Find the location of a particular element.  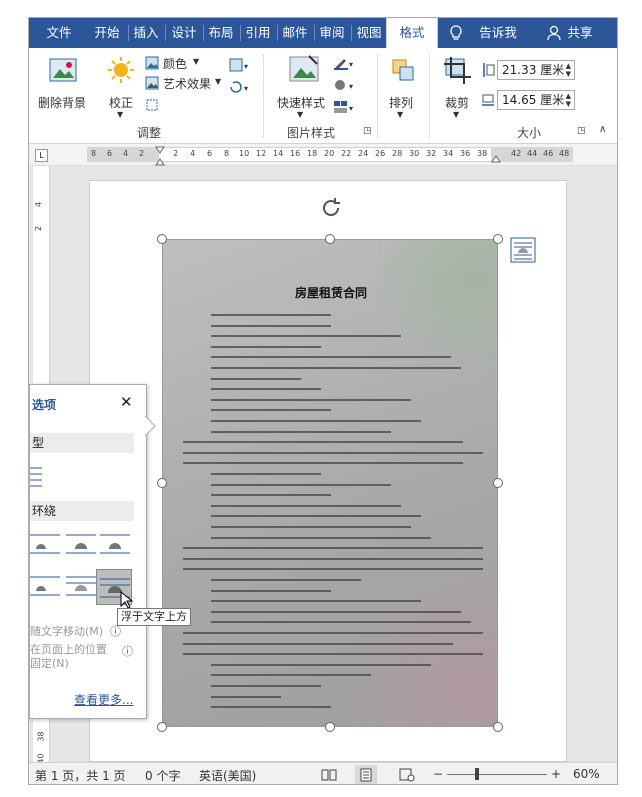

reset-picture-icon: ▾ is located at coordinates (241, 87).